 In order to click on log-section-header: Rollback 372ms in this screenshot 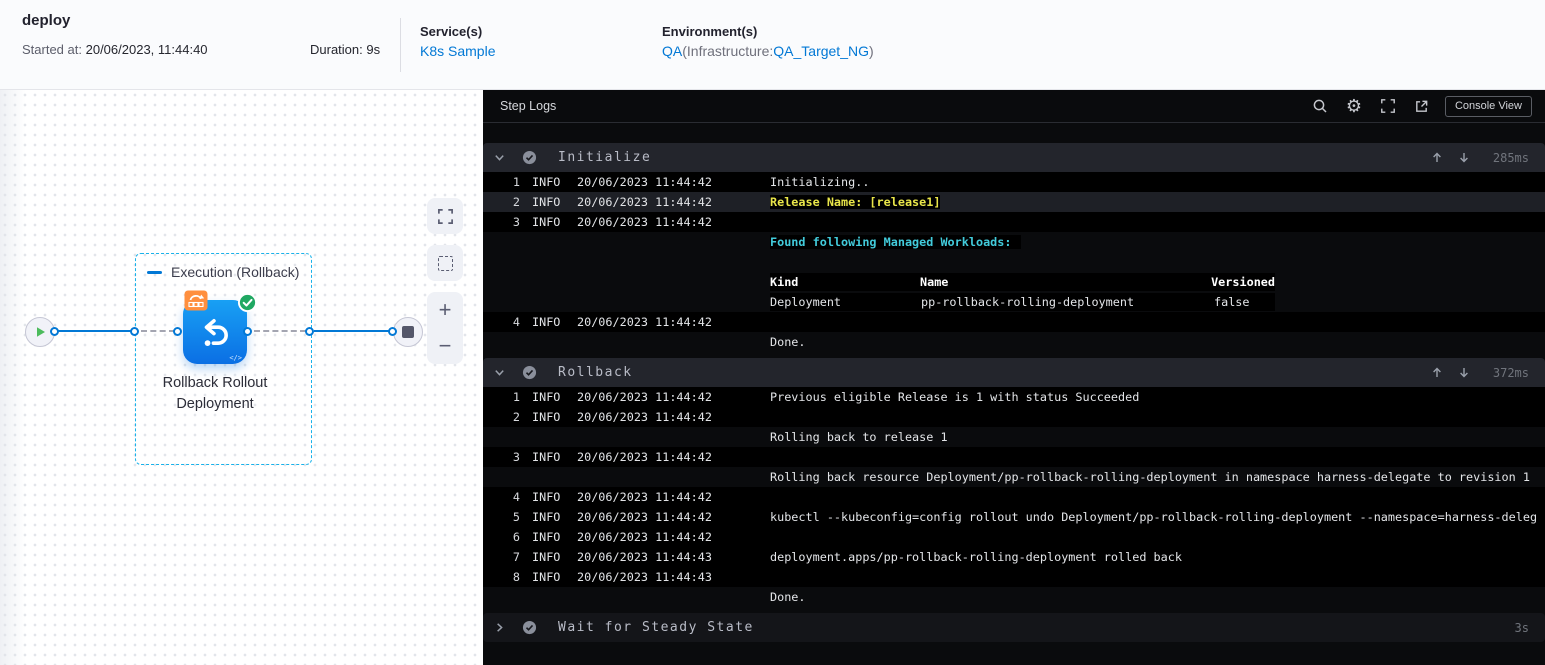, I will do `click(1014, 372)`.